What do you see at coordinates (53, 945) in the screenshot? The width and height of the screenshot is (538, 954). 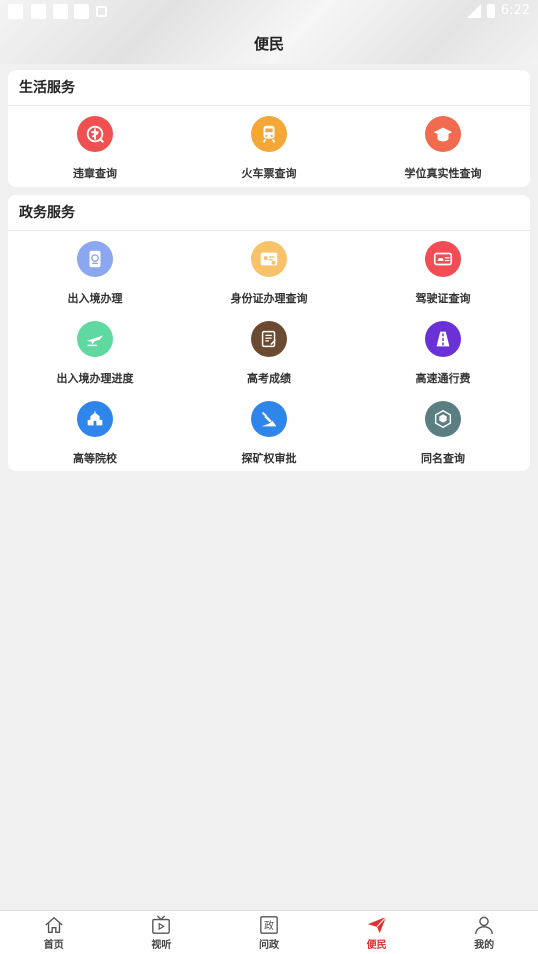 I see `tab-label: 首页` at bounding box center [53, 945].